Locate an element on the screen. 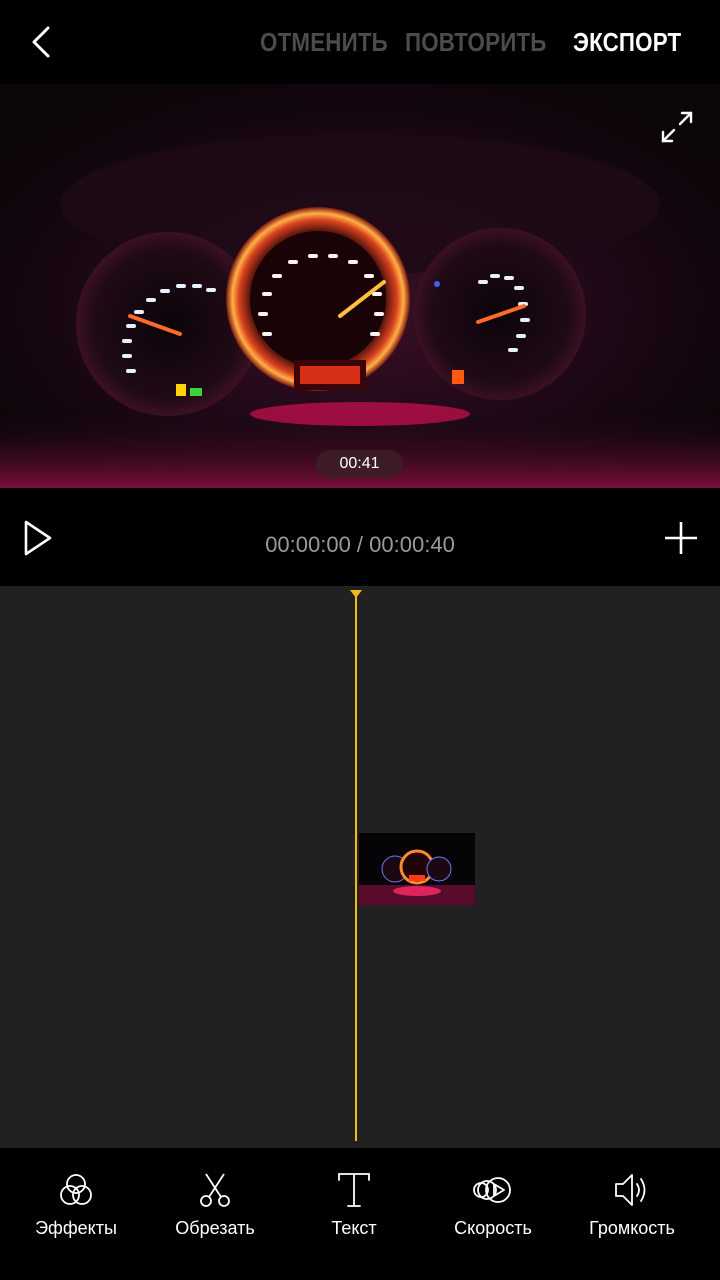 This screenshot has width=720, height=1280. text-button: Текст is located at coordinates (354, 1215).